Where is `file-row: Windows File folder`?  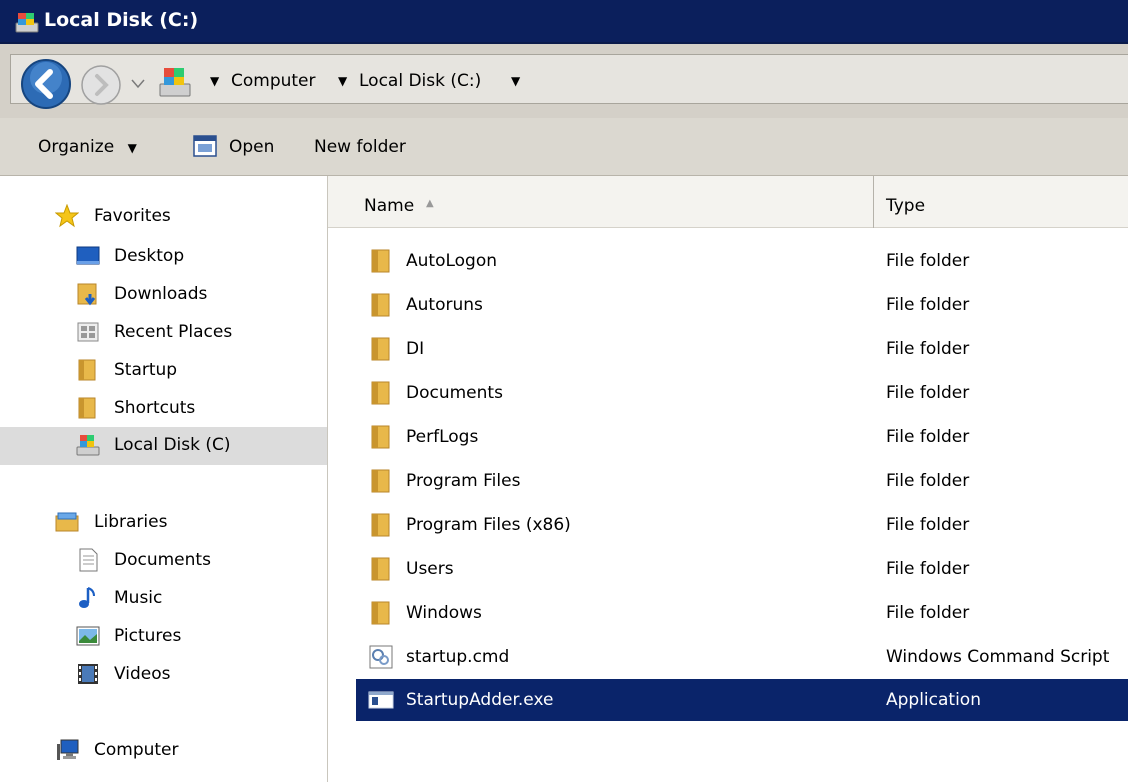 file-row: Windows File folder is located at coordinates (742, 613).